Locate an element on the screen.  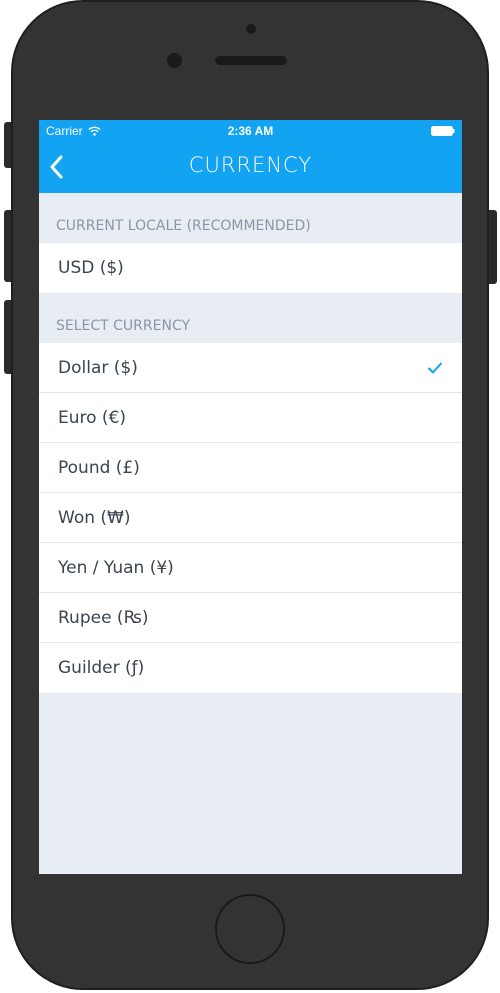
earpiece-speaker is located at coordinates (251, 60).